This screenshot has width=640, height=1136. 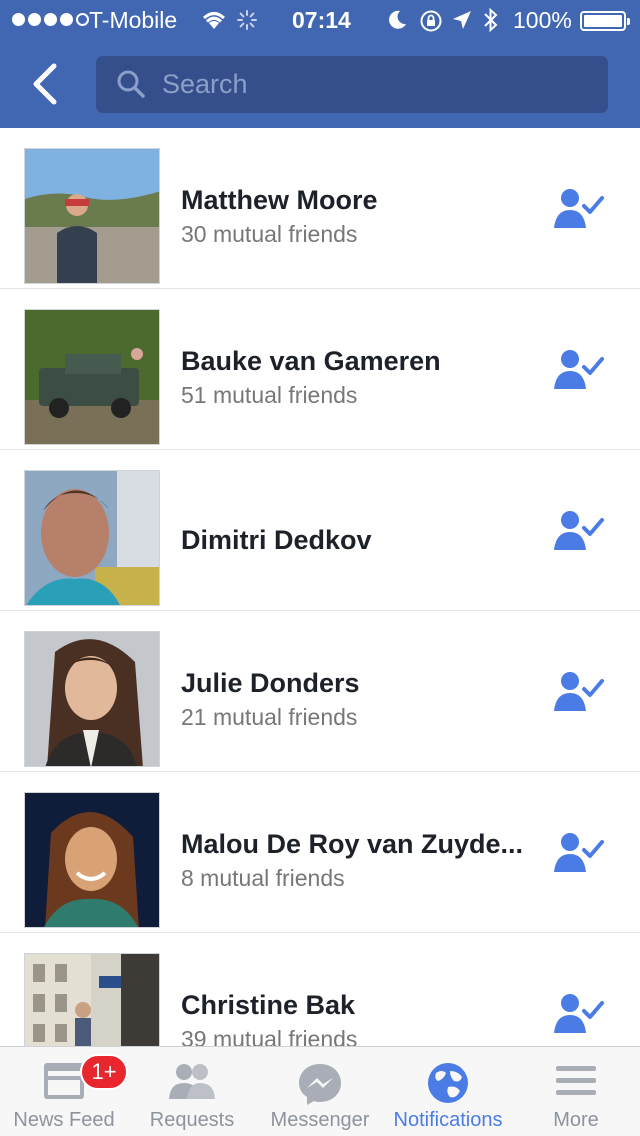 What do you see at coordinates (576, 1080) in the screenshot?
I see `hamburger-menu-icon` at bounding box center [576, 1080].